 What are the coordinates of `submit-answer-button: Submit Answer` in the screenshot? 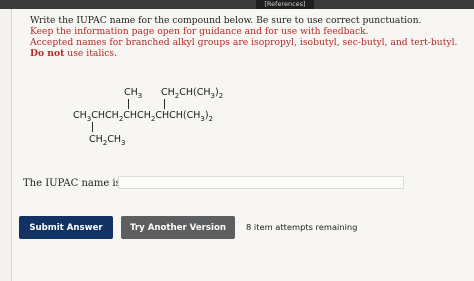 It's located at (66, 227).